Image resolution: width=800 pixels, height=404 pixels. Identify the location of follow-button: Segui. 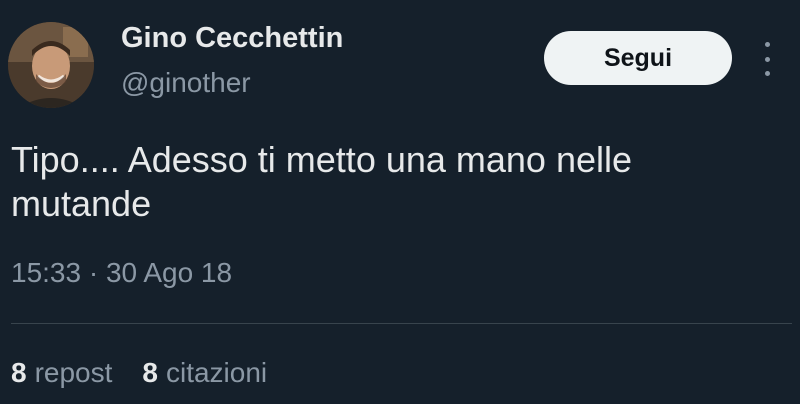
(638, 58).